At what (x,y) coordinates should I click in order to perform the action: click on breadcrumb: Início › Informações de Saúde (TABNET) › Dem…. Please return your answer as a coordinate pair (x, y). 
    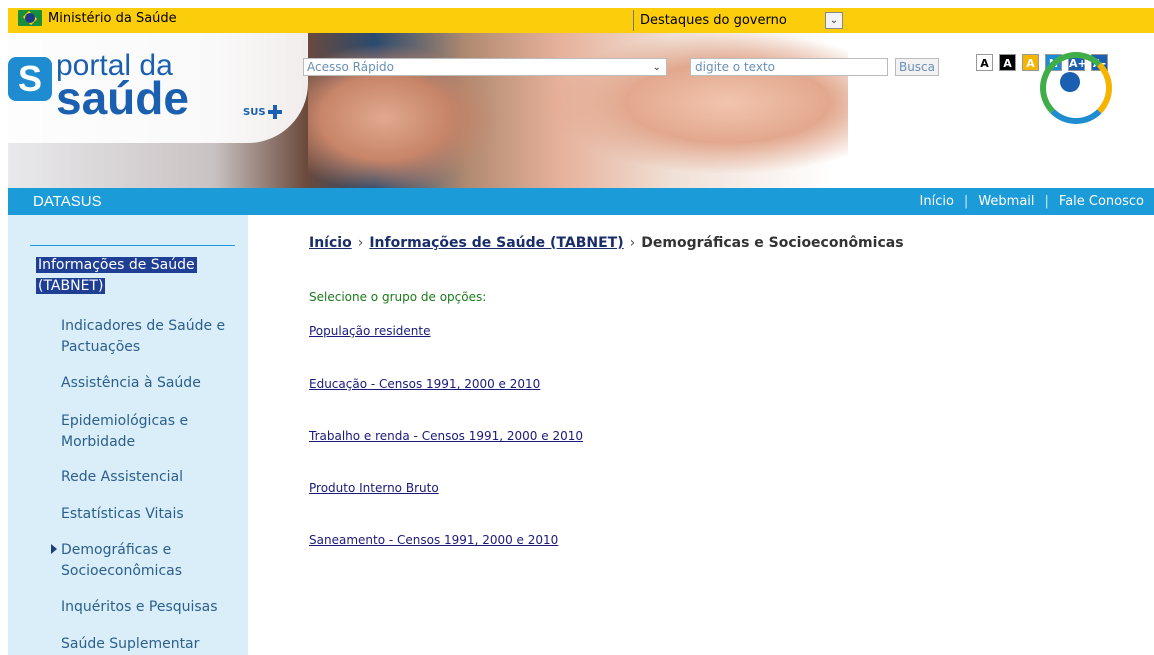
    Looking at the image, I should click on (606, 243).